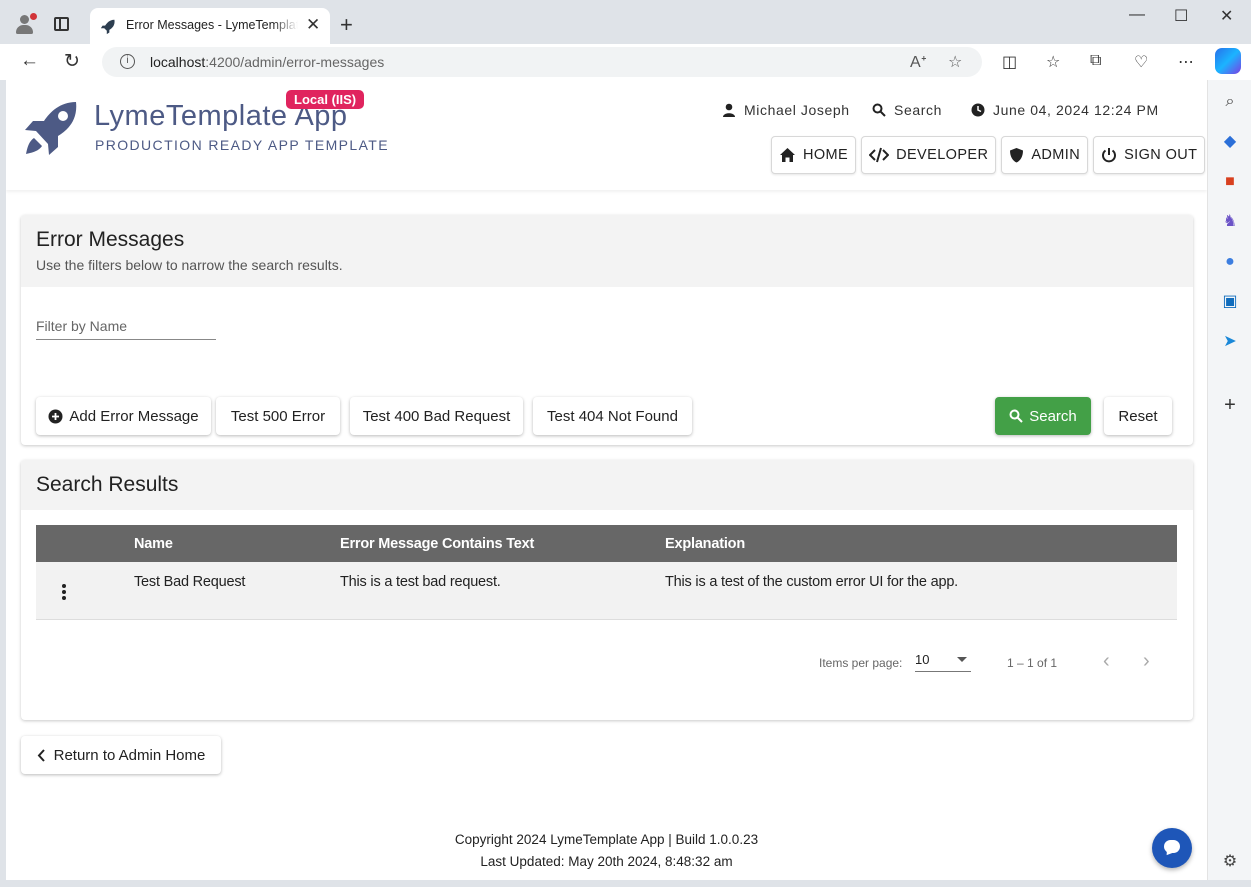 The height and width of the screenshot is (887, 1251). What do you see at coordinates (127, 61) in the screenshot?
I see `site-info-icon: i` at bounding box center [127, 61].